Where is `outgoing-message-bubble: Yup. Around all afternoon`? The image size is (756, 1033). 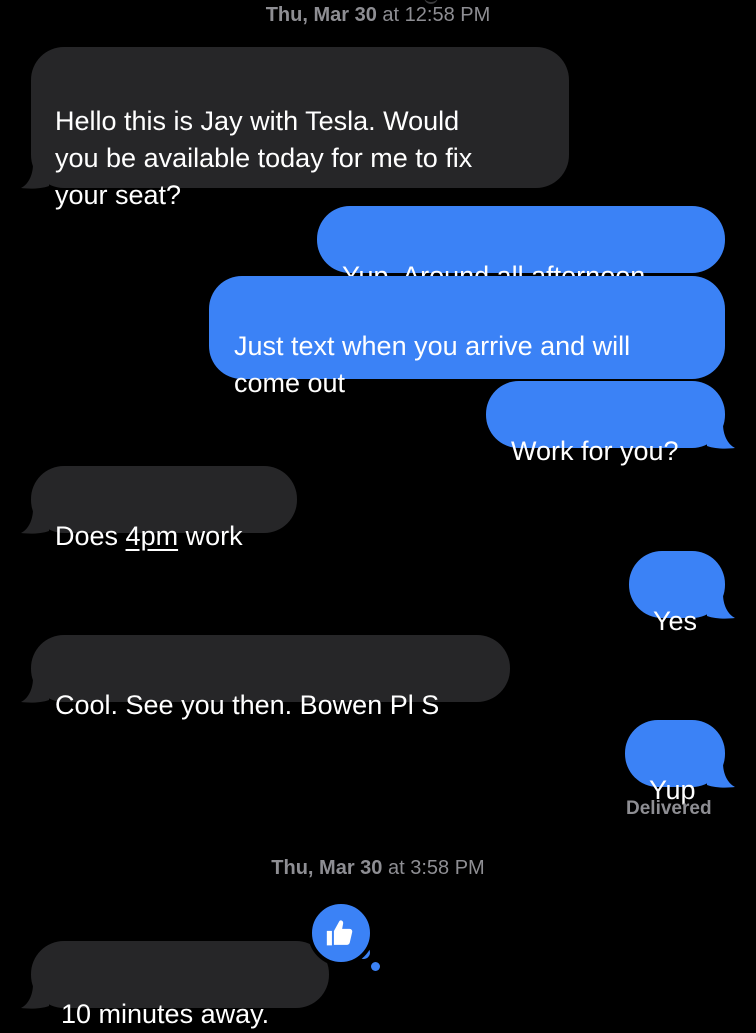 outgoing-message-bubble: Yup. Around all afternoon is located at coordinates (521, 248).